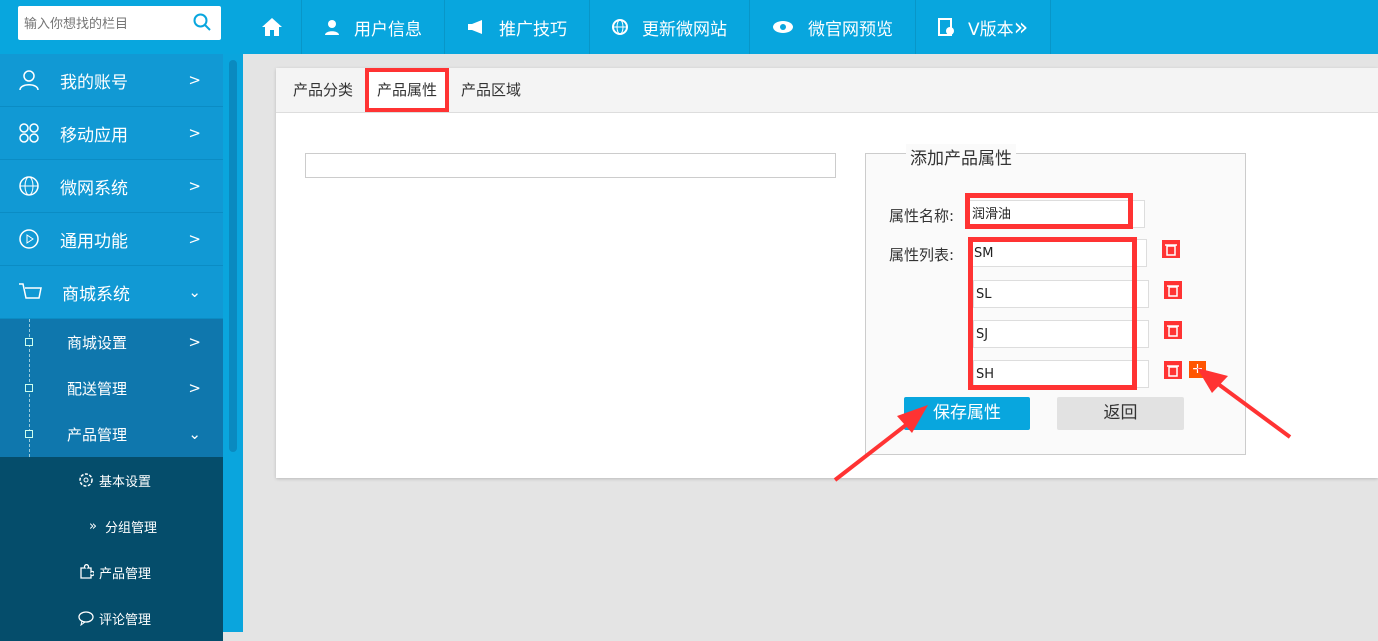  Describe the element at coordinates (94, 188) in the screenshot. I see `sidebar-label: 微网系统` at that location.